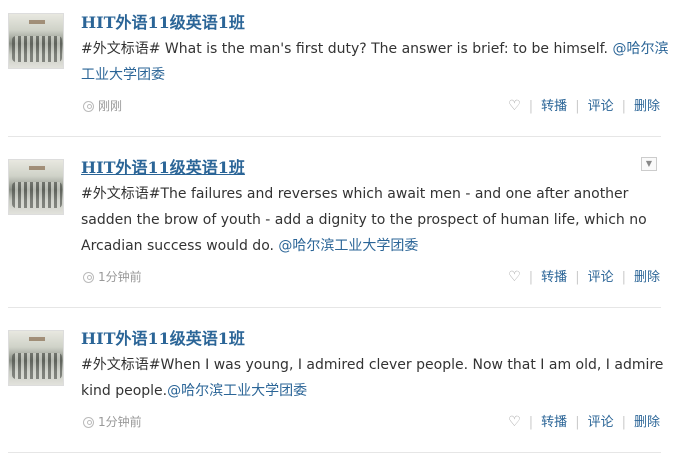 The image size is (698, 468). What do you see at coordinates (110, 106) in the screenshot?
I see `post-time: 刚刚` at bounding box center [110, 106].